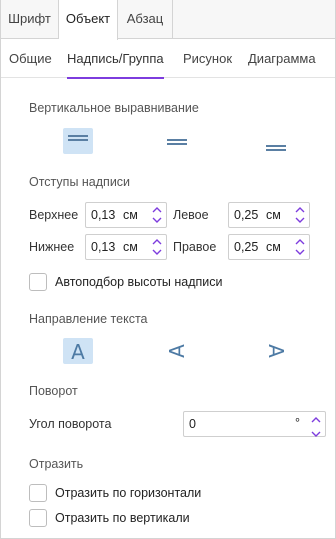 The width and height of the screenshot is (336, 539). Describe the element at coordinates (38, 493) in the screenshot. I see `flip-horizontal-checkbox` at that location.